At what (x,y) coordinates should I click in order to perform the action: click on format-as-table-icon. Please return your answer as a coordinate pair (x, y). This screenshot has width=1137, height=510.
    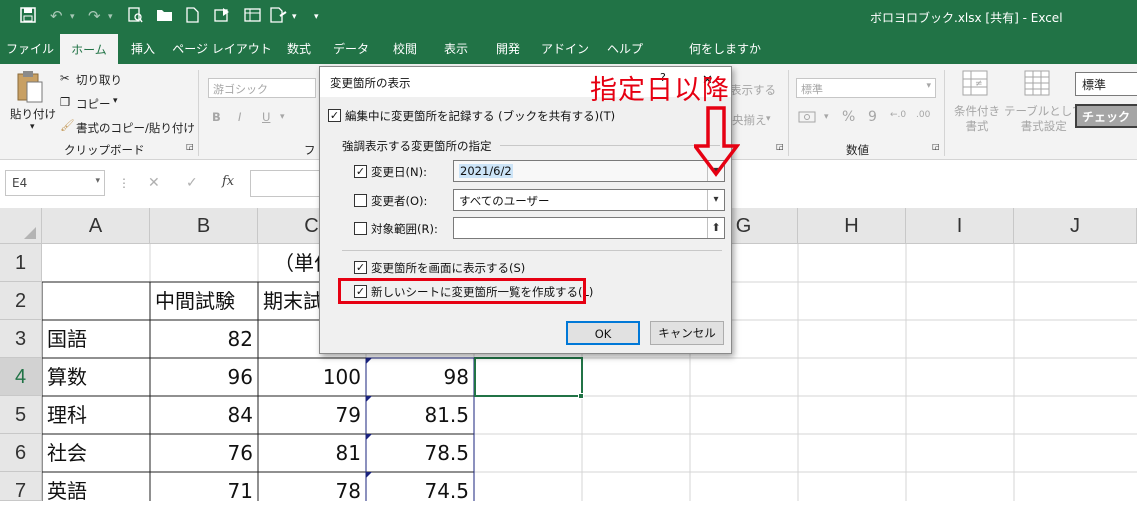
    Looking at the image, I should click on (1037, 84).